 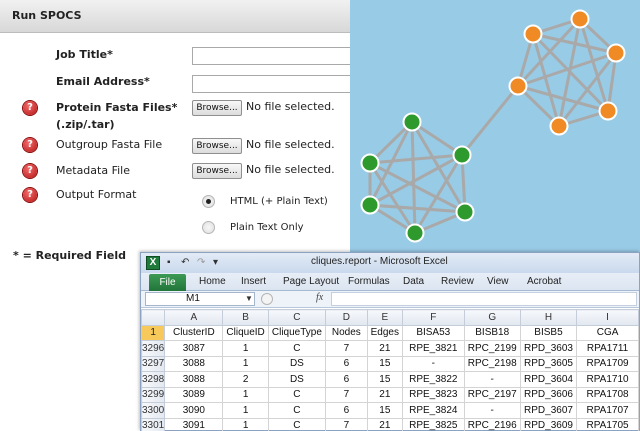 What do you see at coordinates (208, 201) in the screenshot?
I see `output-html-radio` at bounding box center [208, 201].